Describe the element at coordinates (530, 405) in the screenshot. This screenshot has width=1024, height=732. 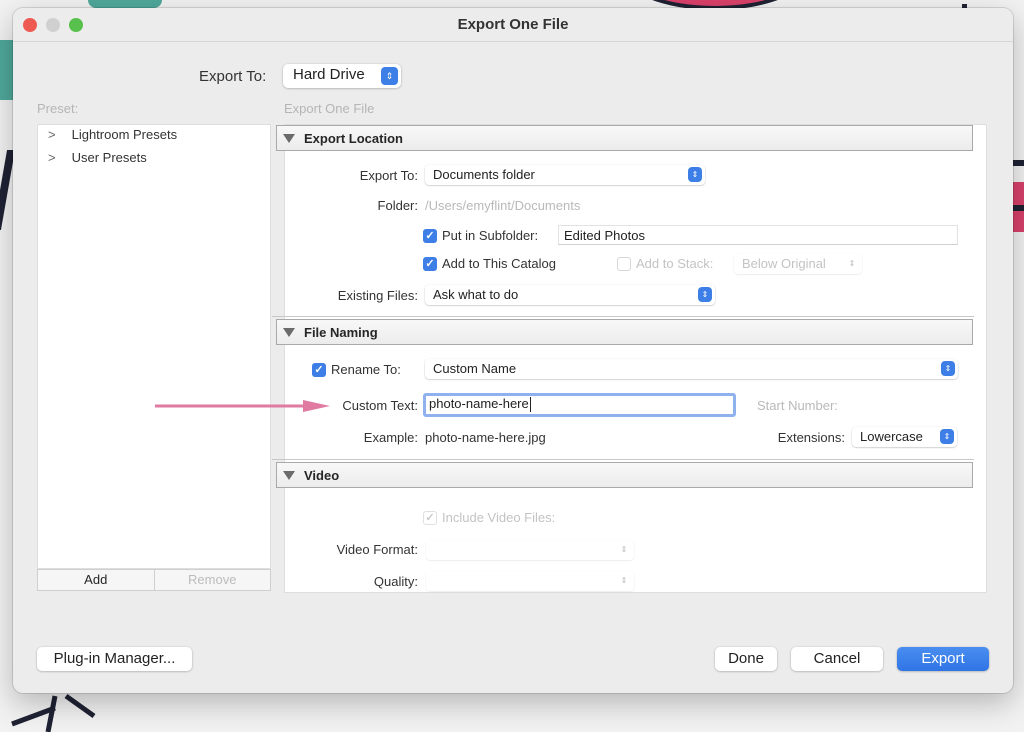
I see `text-cursor` at that location.